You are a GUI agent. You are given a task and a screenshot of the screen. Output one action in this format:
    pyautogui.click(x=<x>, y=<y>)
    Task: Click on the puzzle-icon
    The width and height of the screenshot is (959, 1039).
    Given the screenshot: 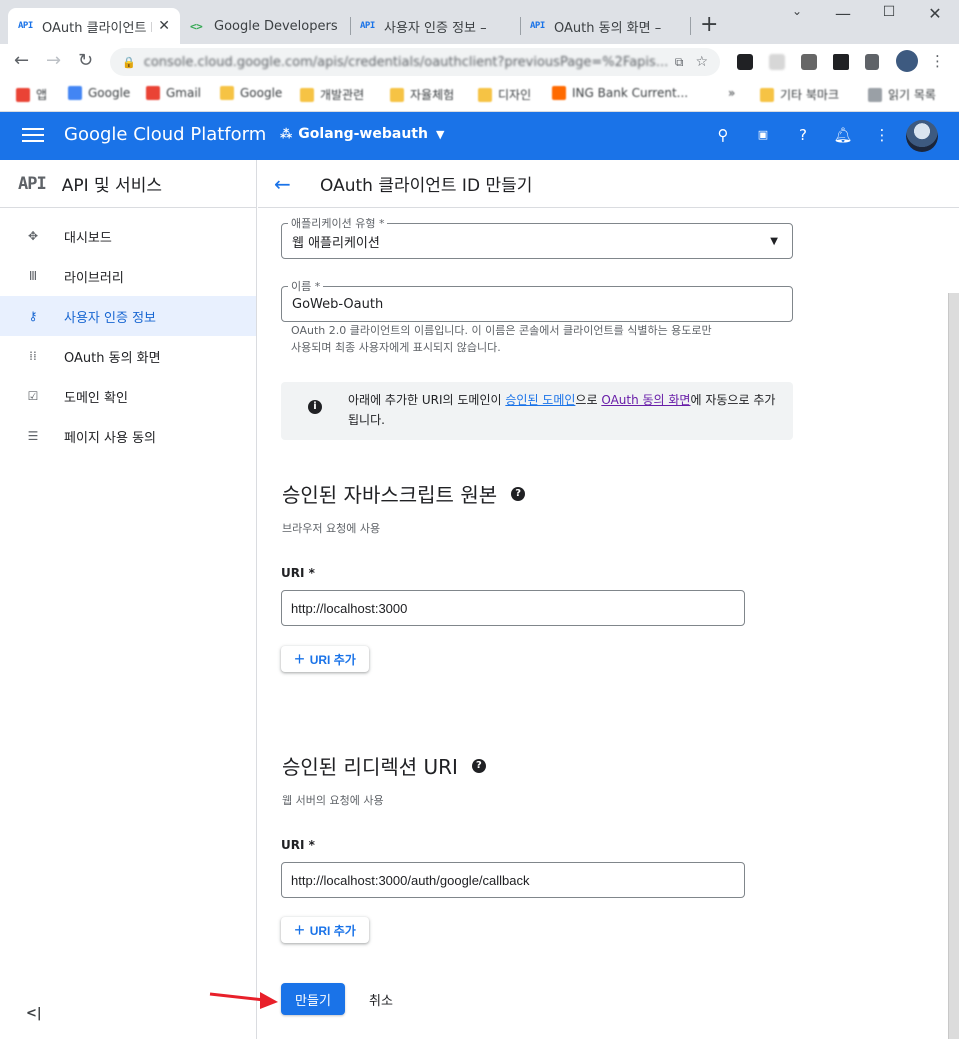 What is the action you would take?
    pyautogui.click(x=841, y=62)
    